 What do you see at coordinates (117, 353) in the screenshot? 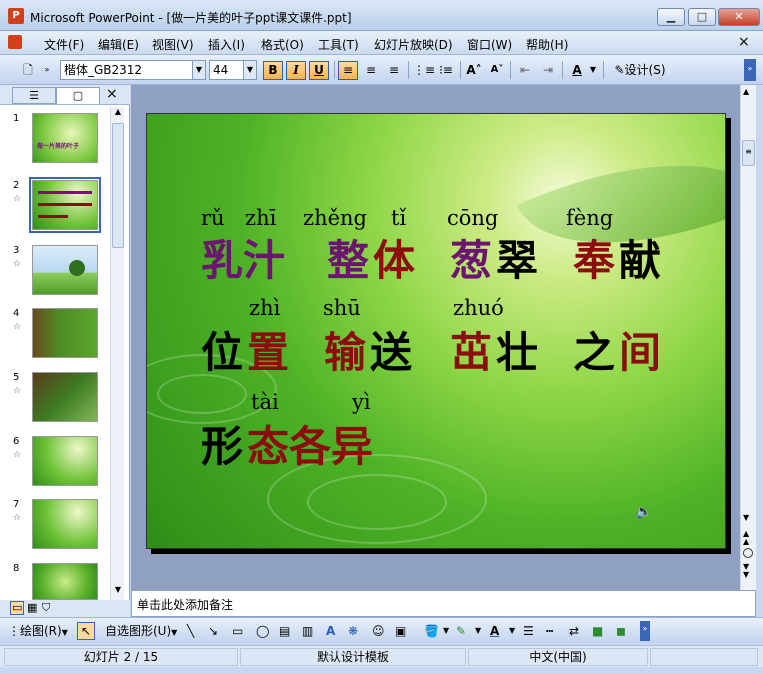
I see `thumbnail-scrollbar: ▲ ▼` at bounding box center [117, 353].